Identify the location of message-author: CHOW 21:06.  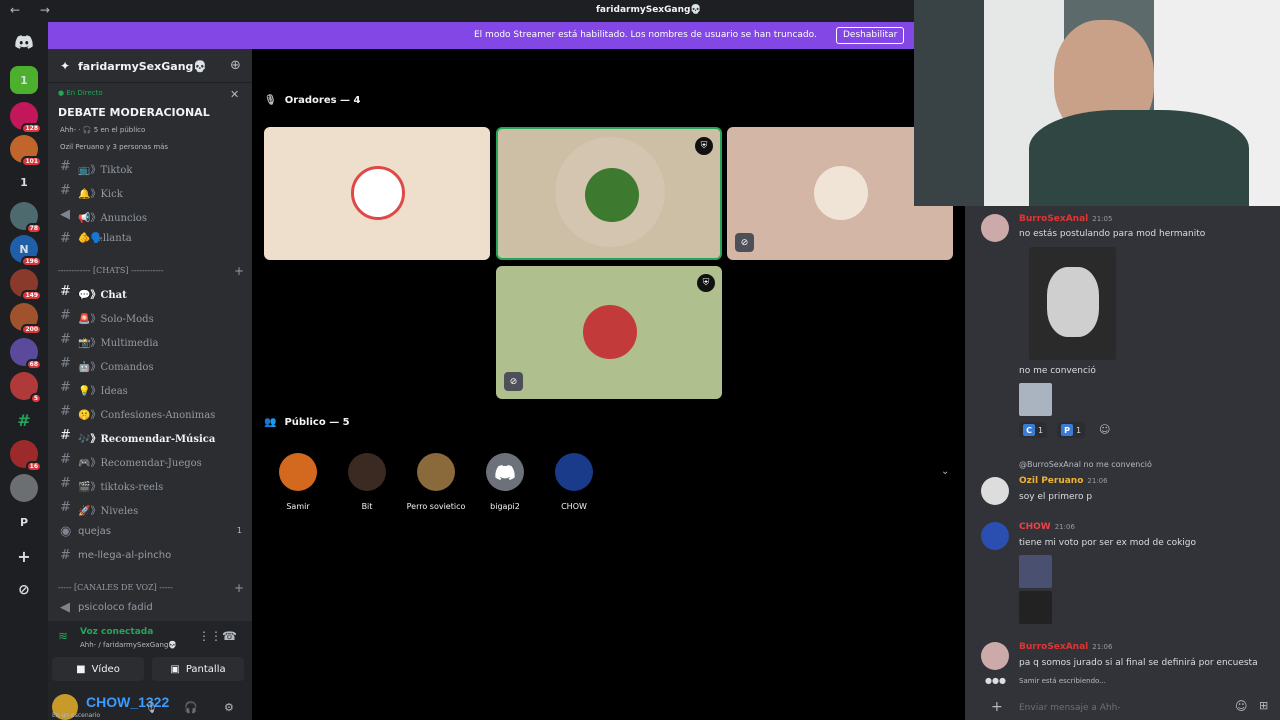
(1047, 527).